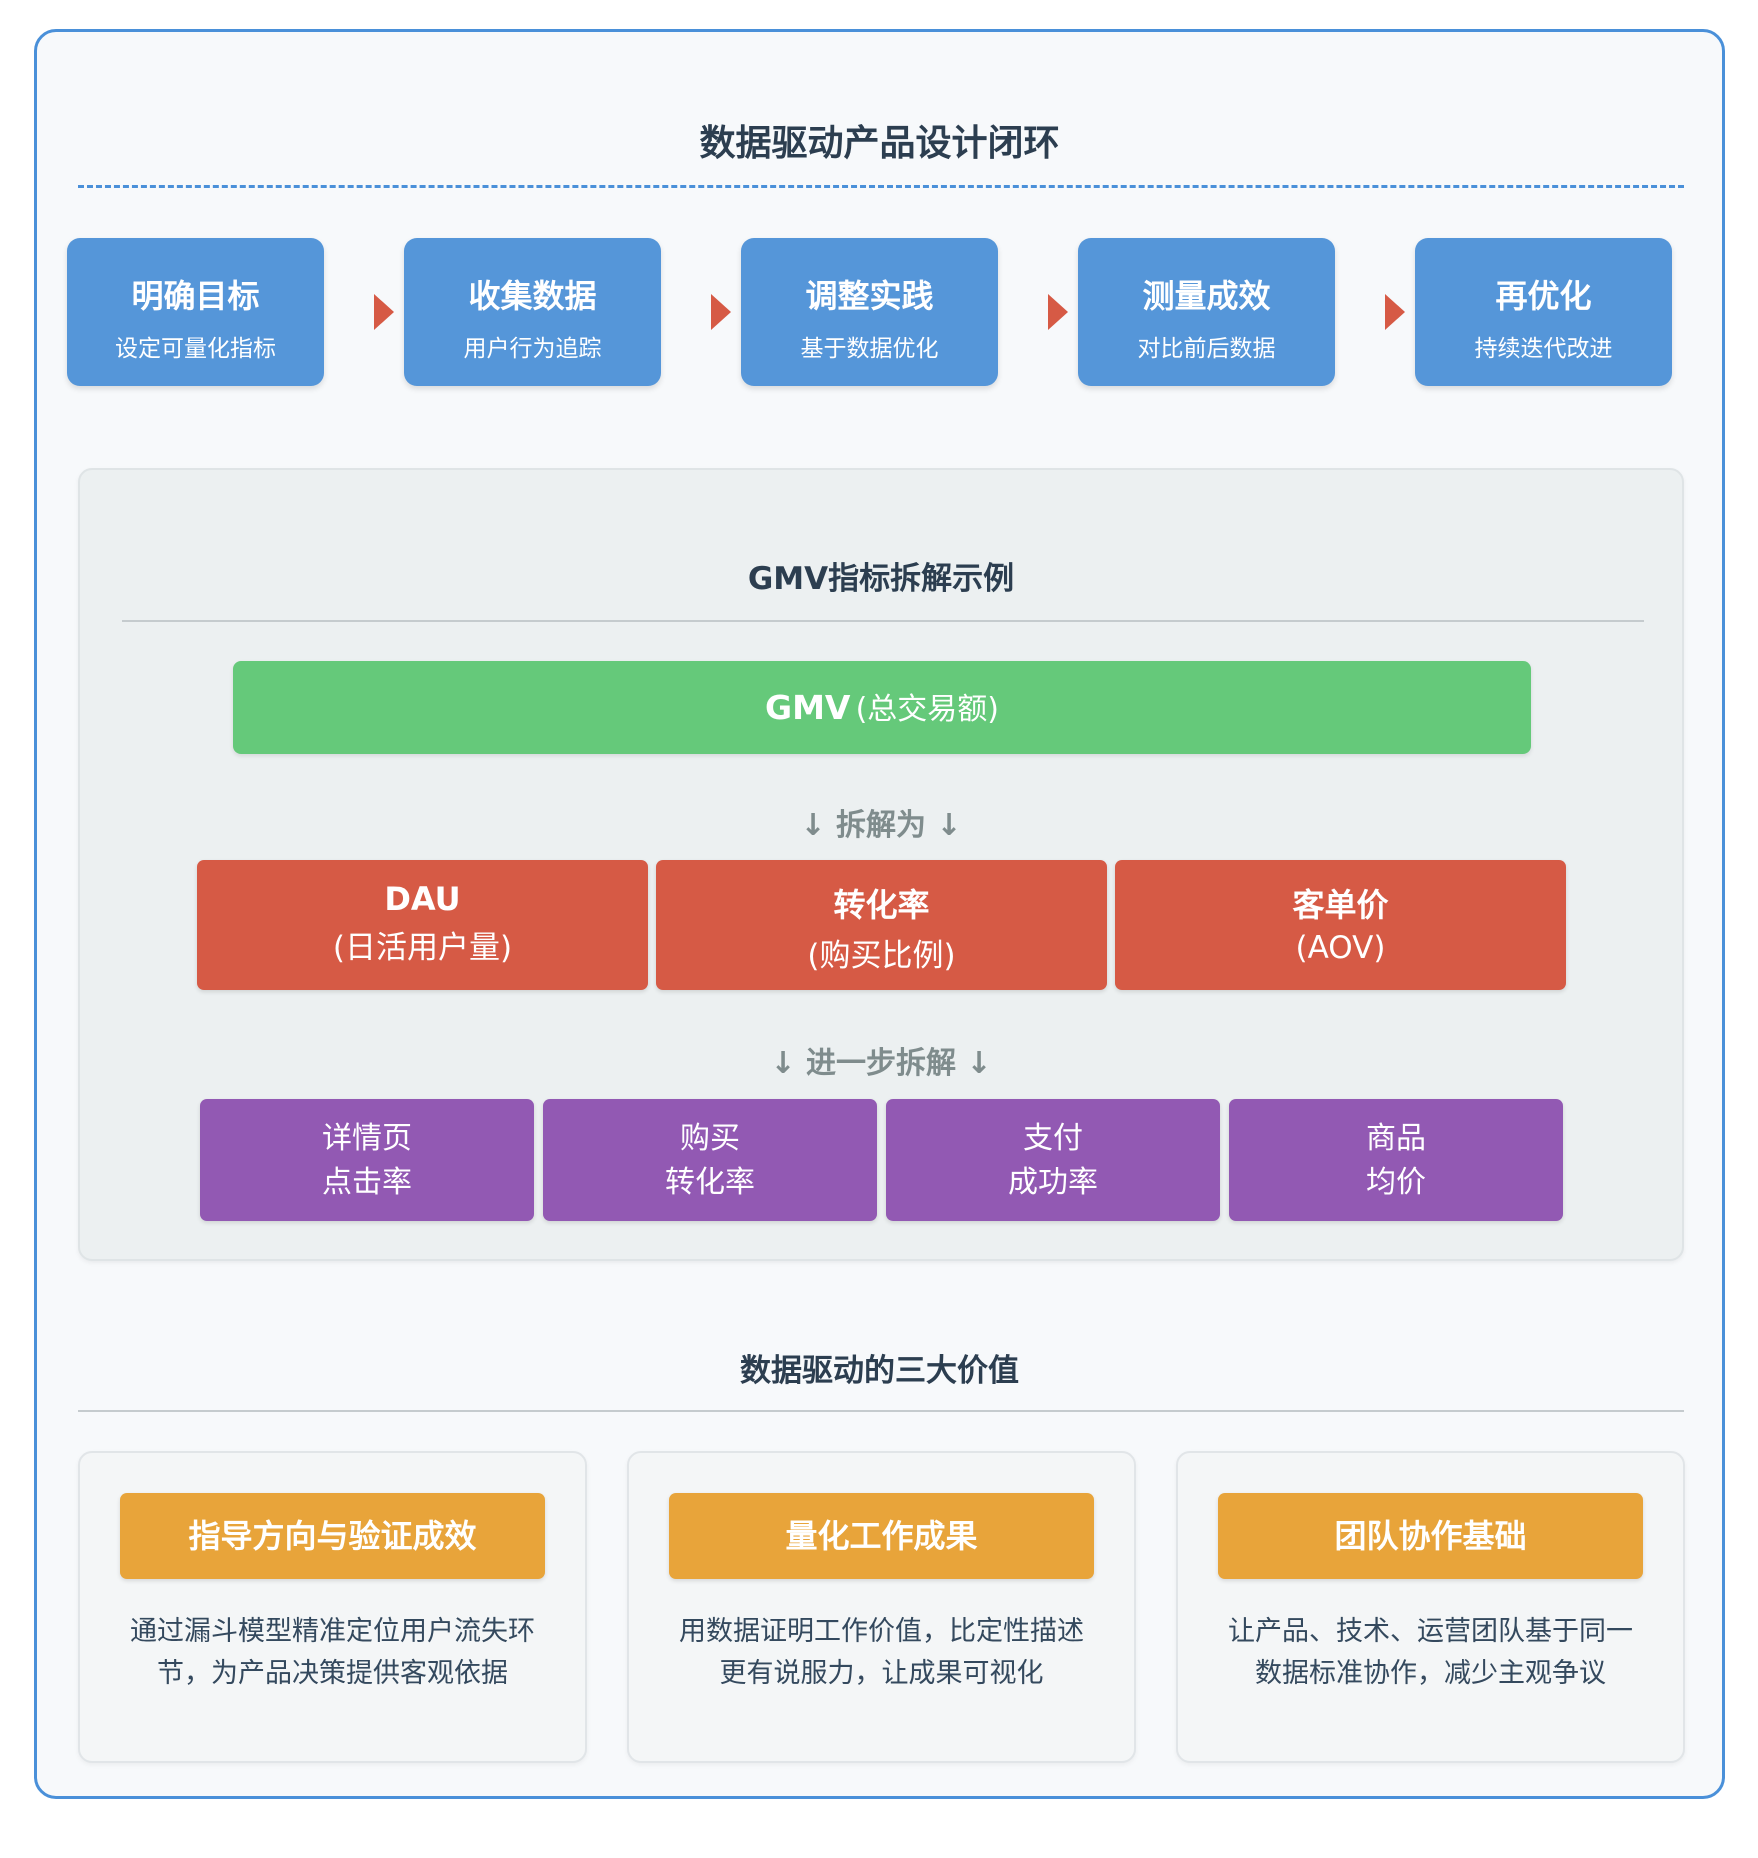 The image size is (1758, 1858). Describe the element at coordinates (1430, 1631) in the screenshot. I see `value-description-line: 让产品、技术、运营团队基于同一` at that location.